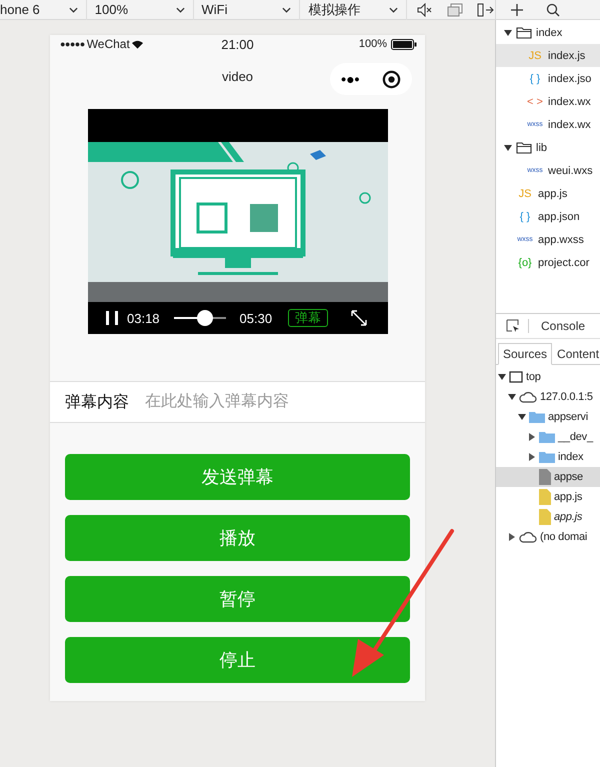 This screenshot has height=767, width=600. I want to click on source-tree-item: appservi, so click(548, 417).